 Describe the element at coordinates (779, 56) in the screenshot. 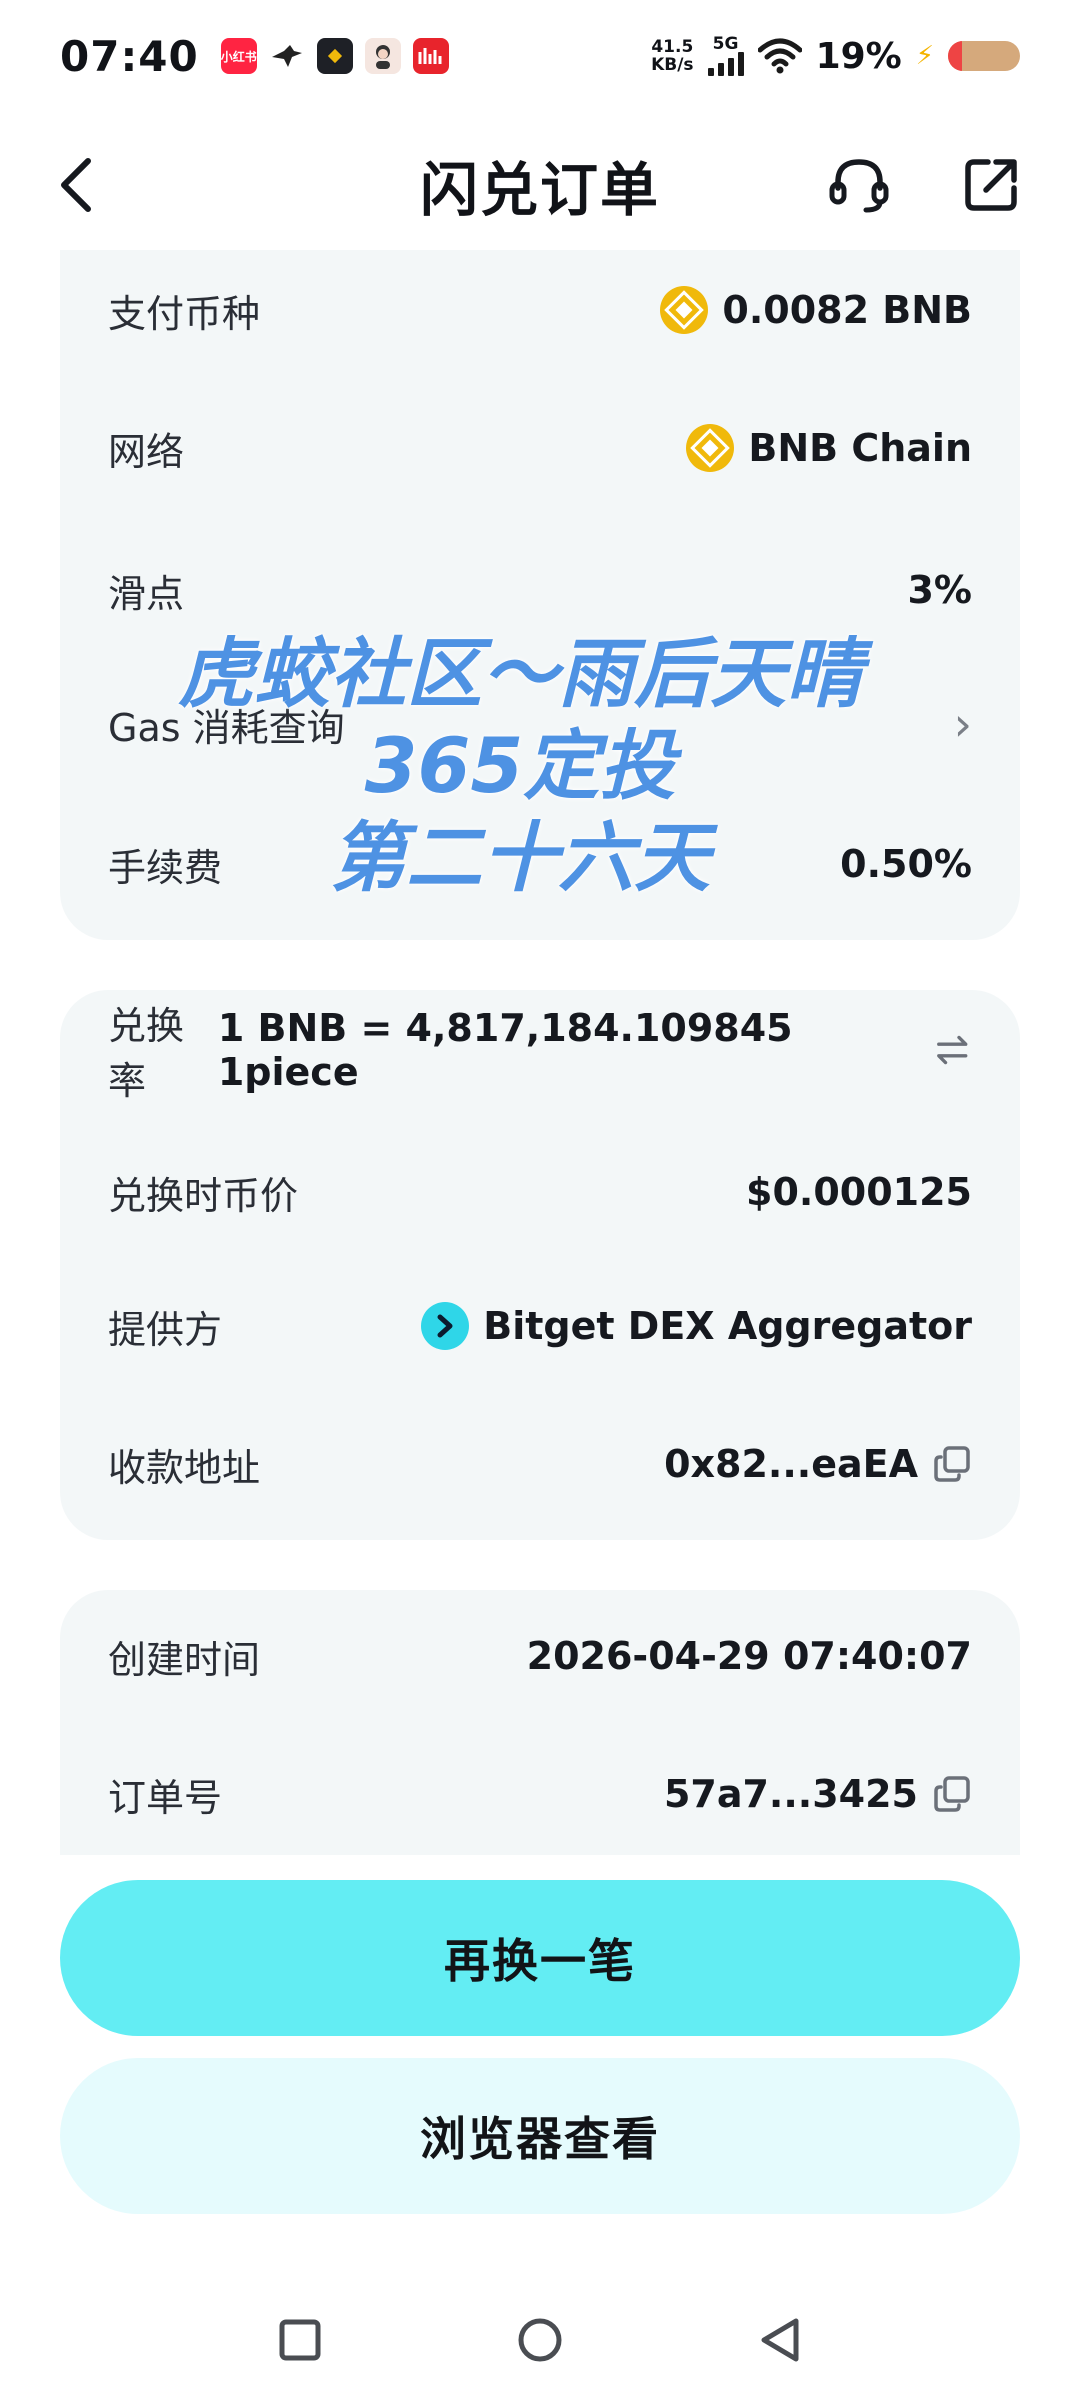

I see `wifi-icon` at that location.